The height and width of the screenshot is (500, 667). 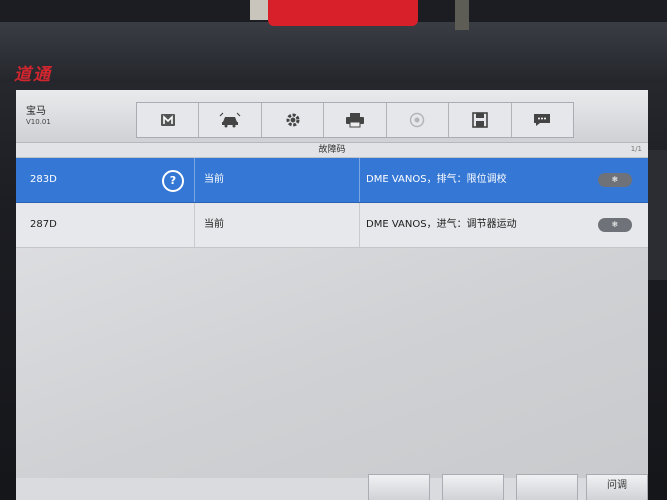 I want to click on software-version: V10.01, so click(x=38, y=122).